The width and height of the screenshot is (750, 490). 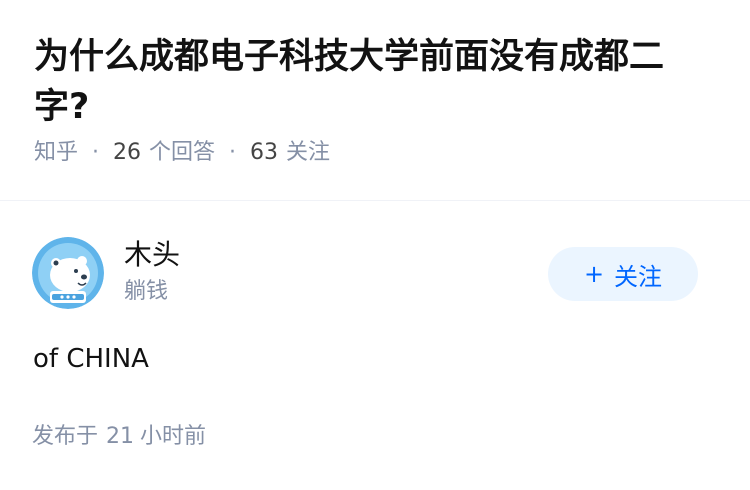 I want to click on question-meta: 知乎 · 26 个回答 · 63 关注, so click(x=375, y=153).